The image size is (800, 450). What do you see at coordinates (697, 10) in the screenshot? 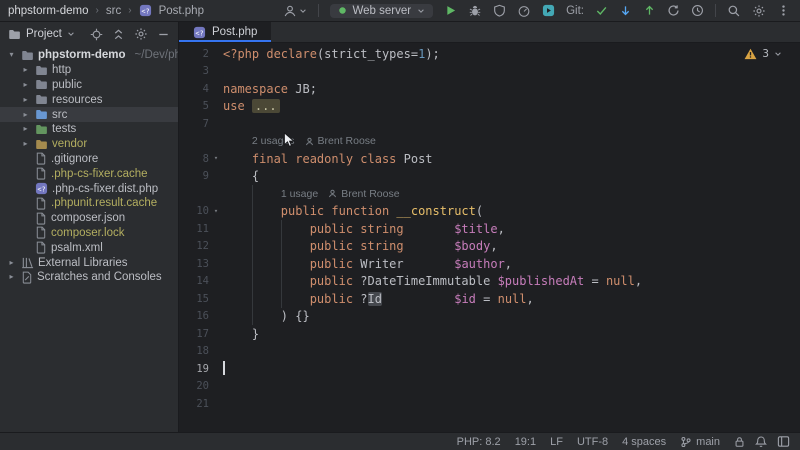
I see `git-history-button` at bounding box center [697, 10].